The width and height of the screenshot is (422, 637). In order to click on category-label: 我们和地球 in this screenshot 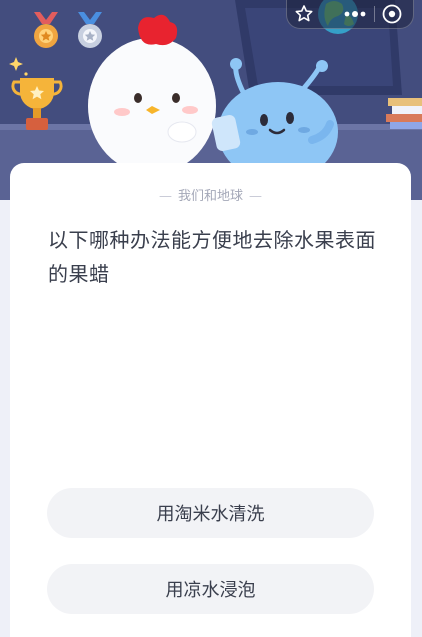, I will do `click(210, 196)`.